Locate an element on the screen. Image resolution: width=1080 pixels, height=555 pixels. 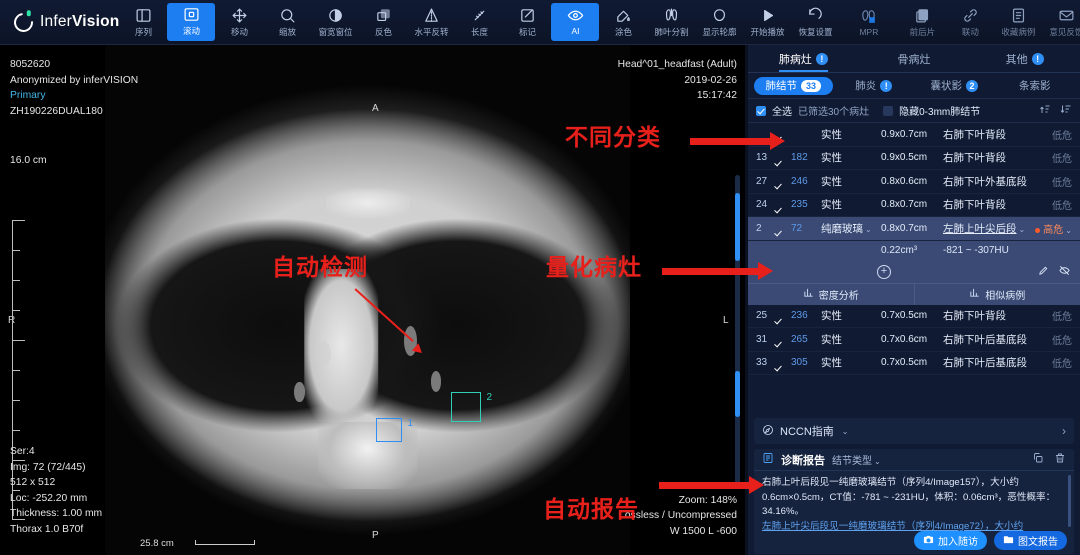
nodule-location: 左肺上叶尖后段 ⌄ is located at coordinates (984, 228).